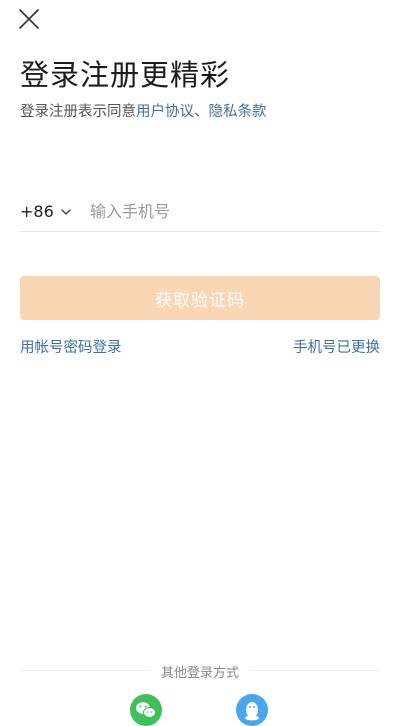  Describe the element at coordinates (230, 211) in the screenshot. I see `phone-number-input` at that location.